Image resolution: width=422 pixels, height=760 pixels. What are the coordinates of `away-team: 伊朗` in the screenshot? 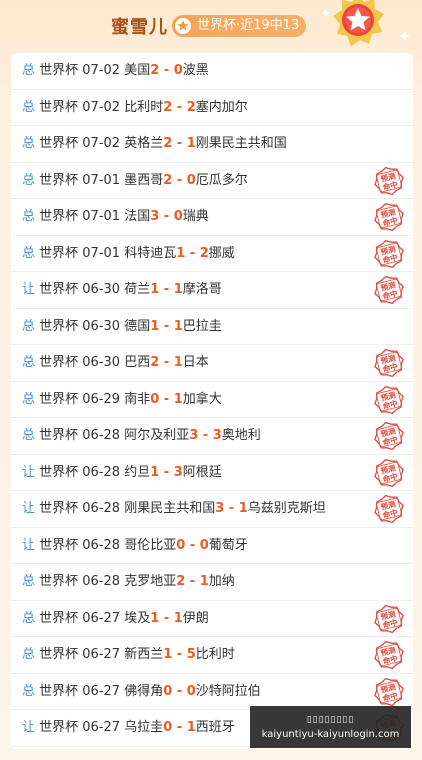 It's located at (195, 618).